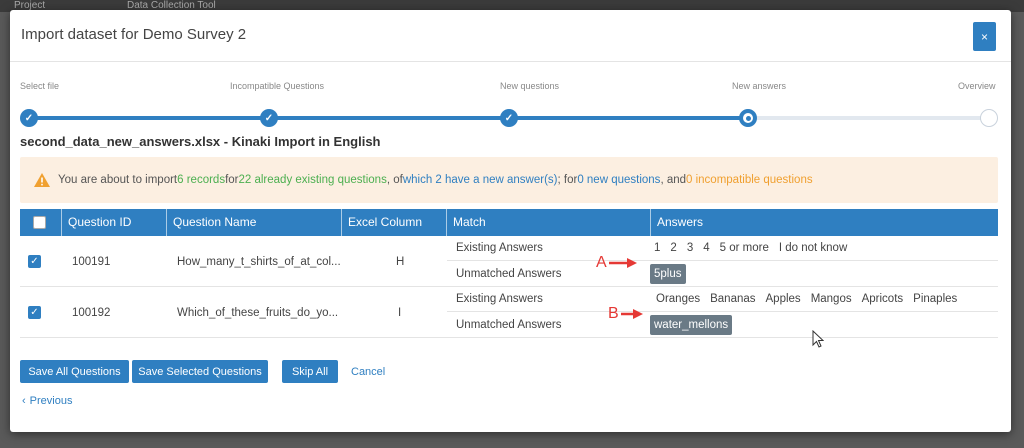  I want to click on existing-answer: Pinaples, so click(935, 299).